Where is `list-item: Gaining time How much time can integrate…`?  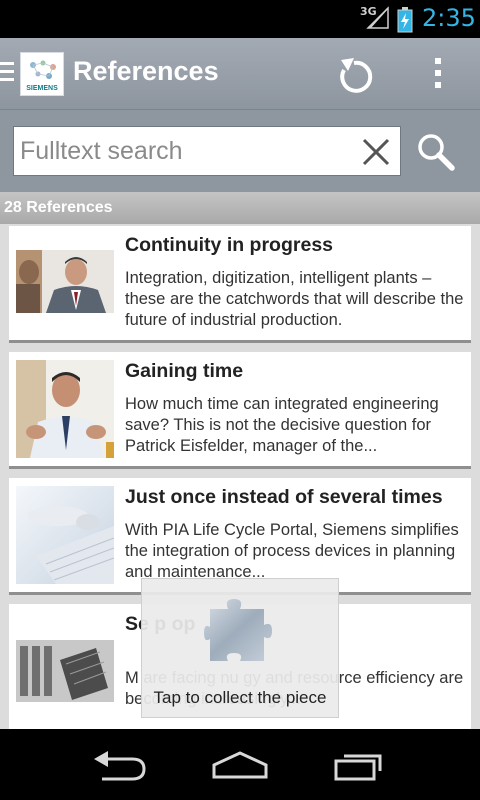 list-item: Gaining time How much time can integrate… is located at coordinates (240, 409).